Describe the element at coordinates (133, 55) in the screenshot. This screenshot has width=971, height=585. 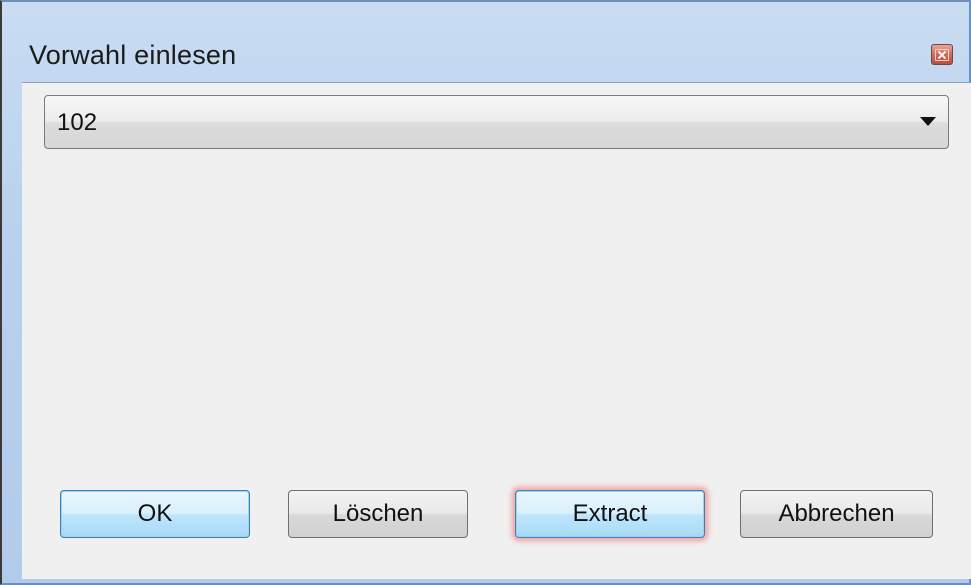
I see `window-title: Vorwahl einlesen` at that location.